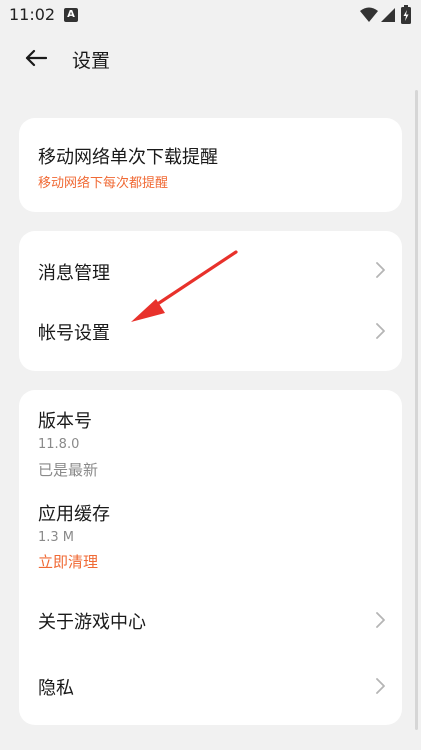 This screenshot has width=421, height=750. Describe the element at coordinates (210, 332) in the screenshot. I see `account-settings-item: 帐号设置` at that location.